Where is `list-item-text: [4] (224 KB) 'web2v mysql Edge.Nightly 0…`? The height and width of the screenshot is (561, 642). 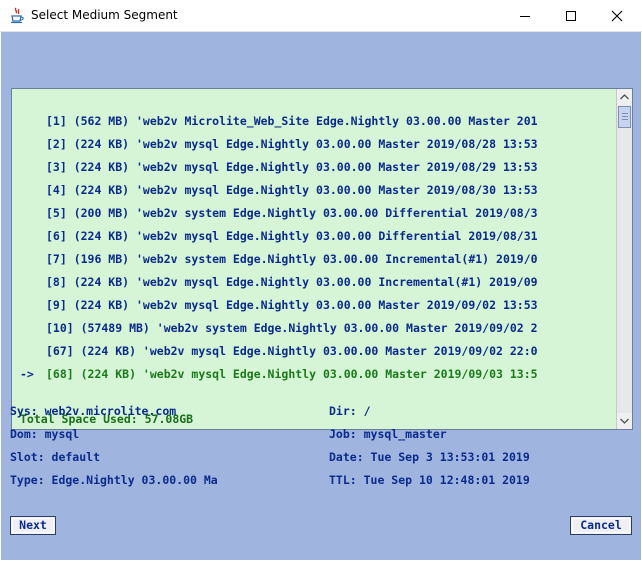 list-item-text: [4] (224 KB) 'web2v mysql Edge.Nightly 0… is located at coordinates (292, 190).